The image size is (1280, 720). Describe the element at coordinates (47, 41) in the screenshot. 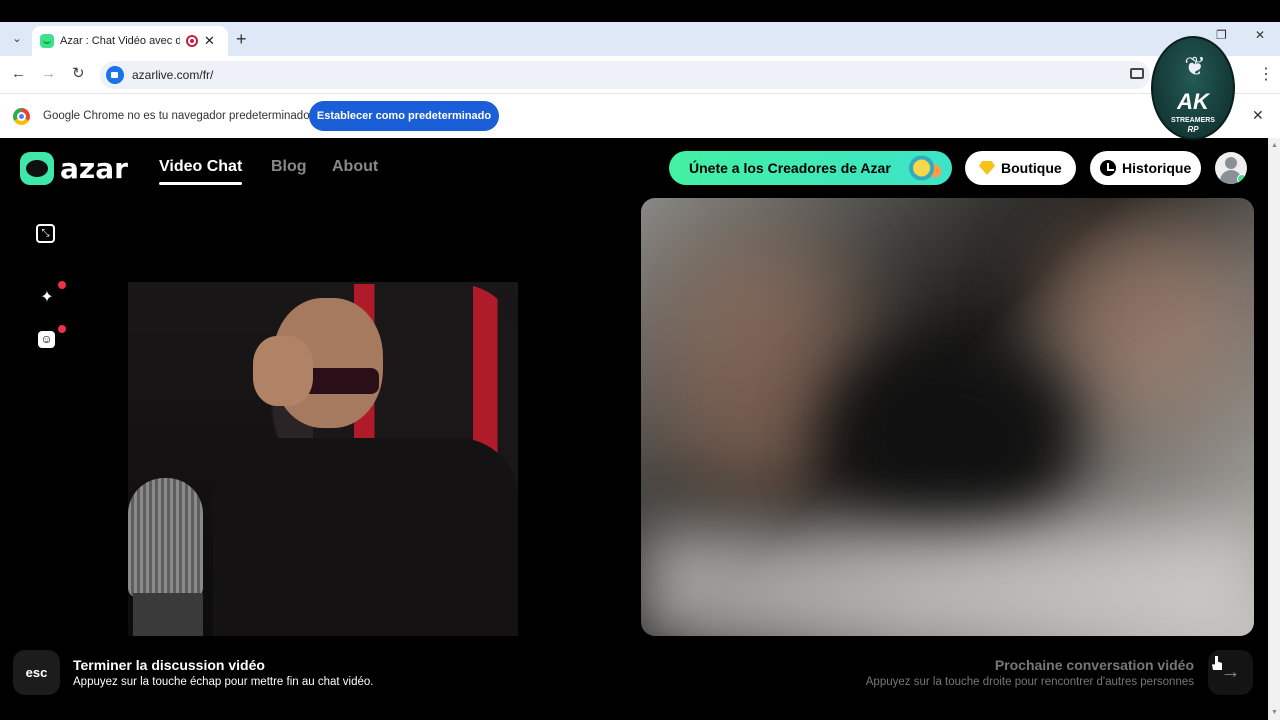

I see `azar-favicon-icon` at that location.